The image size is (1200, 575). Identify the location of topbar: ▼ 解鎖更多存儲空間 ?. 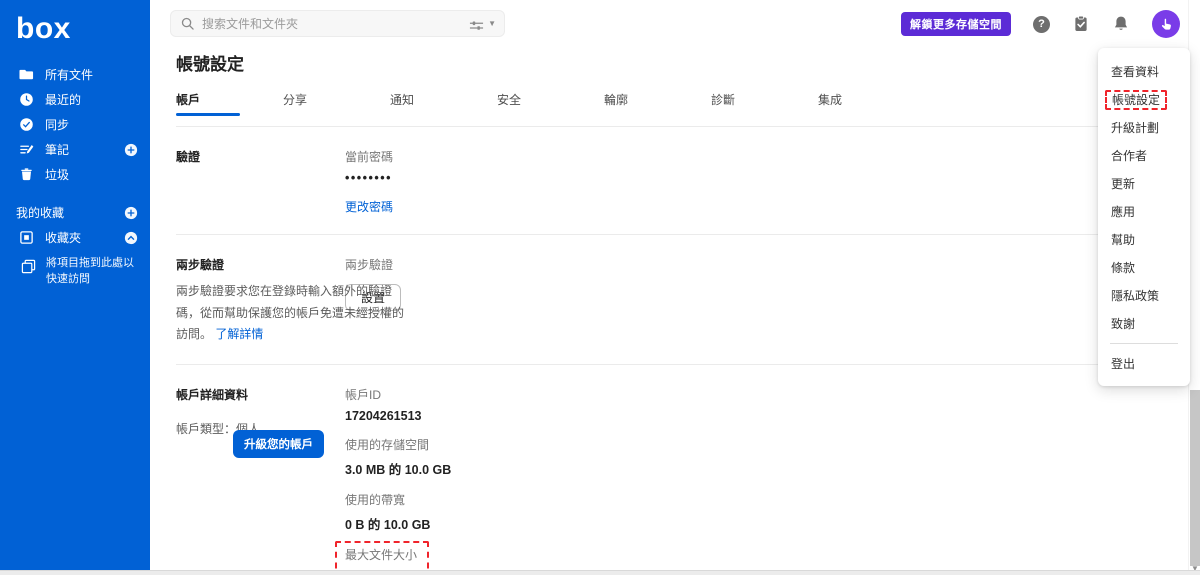
(669, 24).